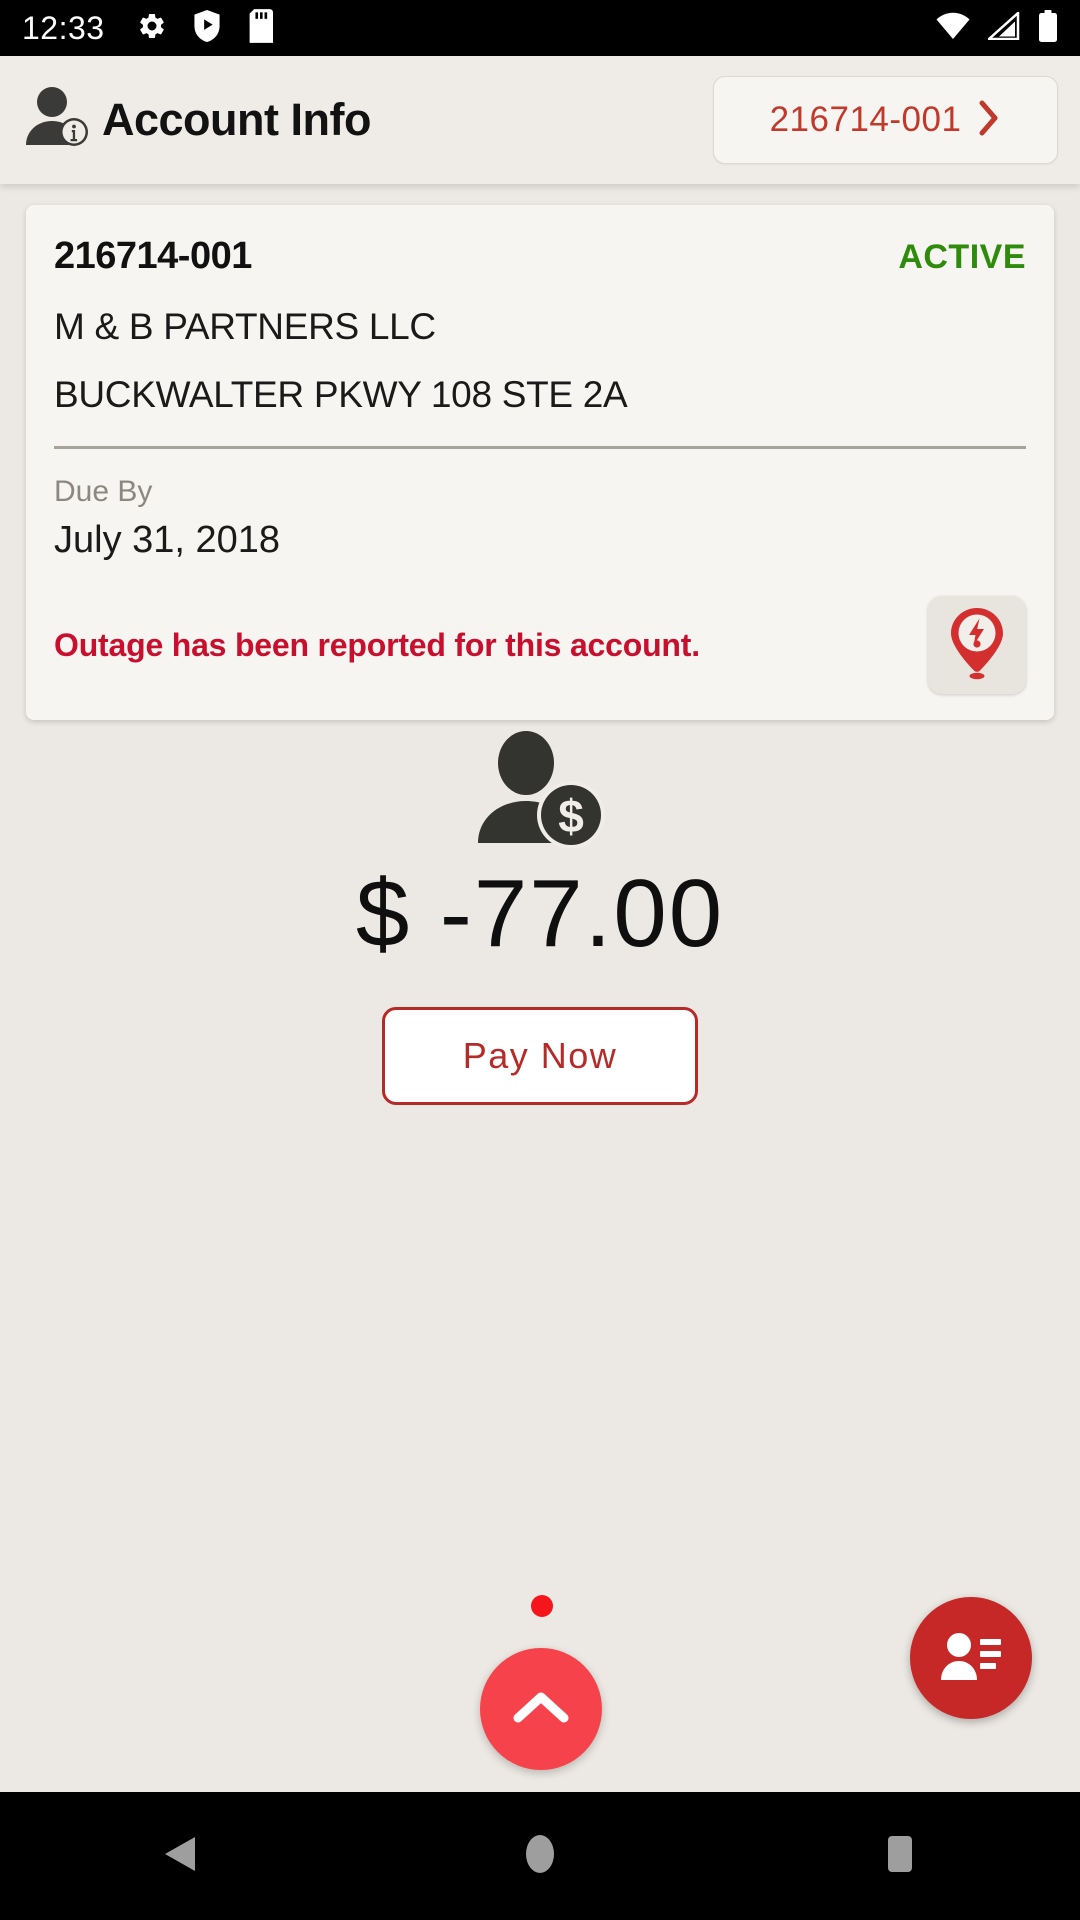 The image size is (1080, 1920). What do you see at coordinates (540, 791) in the screenshot?
I see `person-dollar-icon: $` at bounding box center [540, 791].